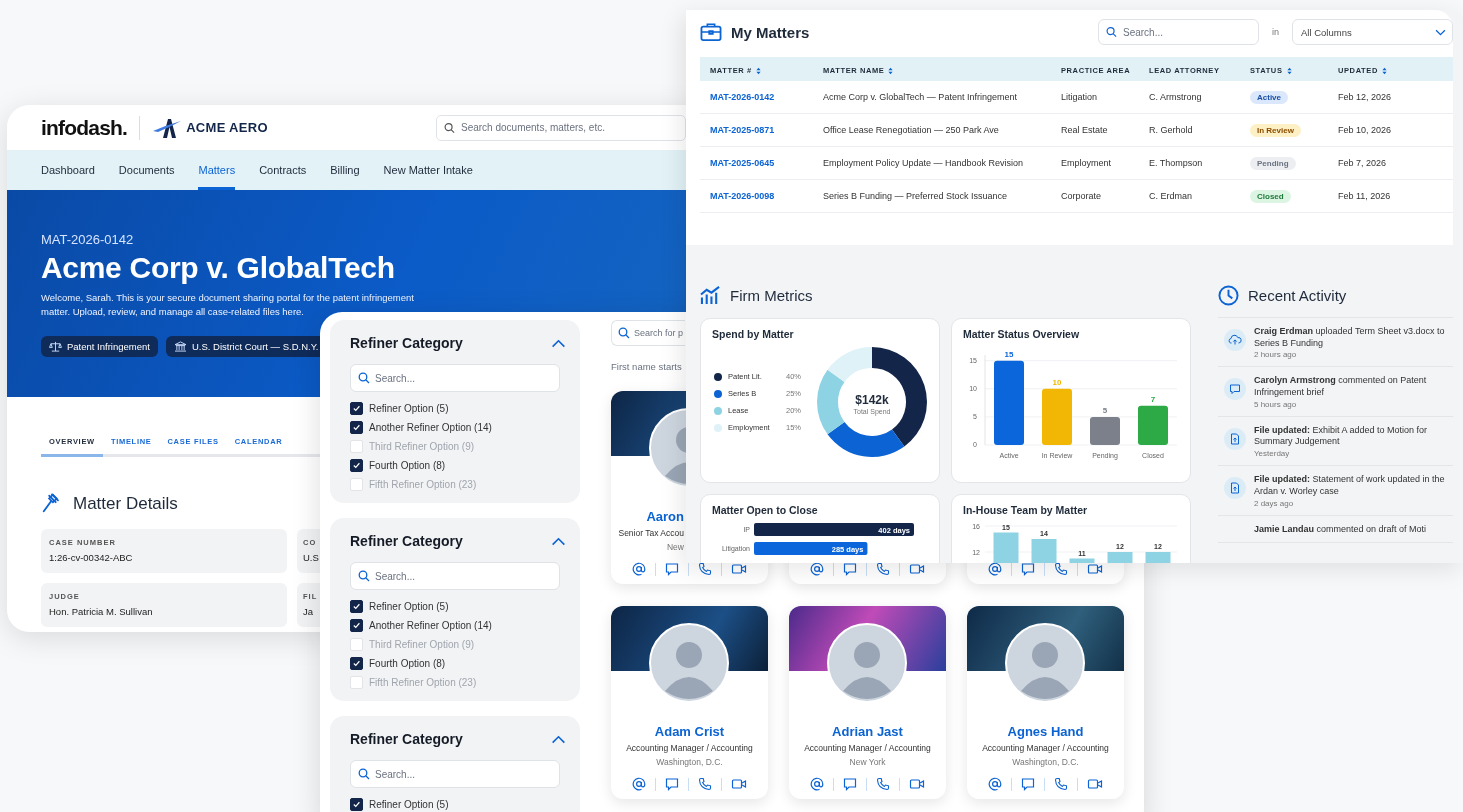  Describe the element at coordinates (561, 127) in the screenshot. I see `search-field: Search documents, matters, etc.` at that location.